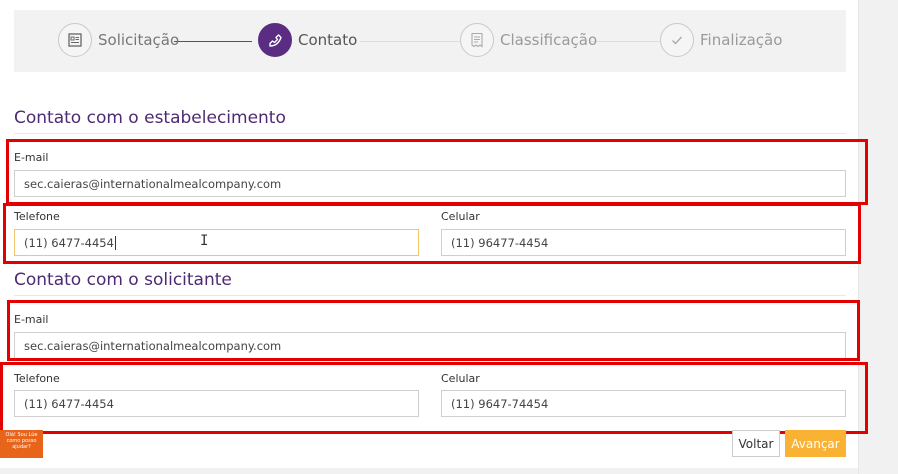 This screenshot has width=898, height=474. I want to click on bottom-gutter, so click(429, 471).